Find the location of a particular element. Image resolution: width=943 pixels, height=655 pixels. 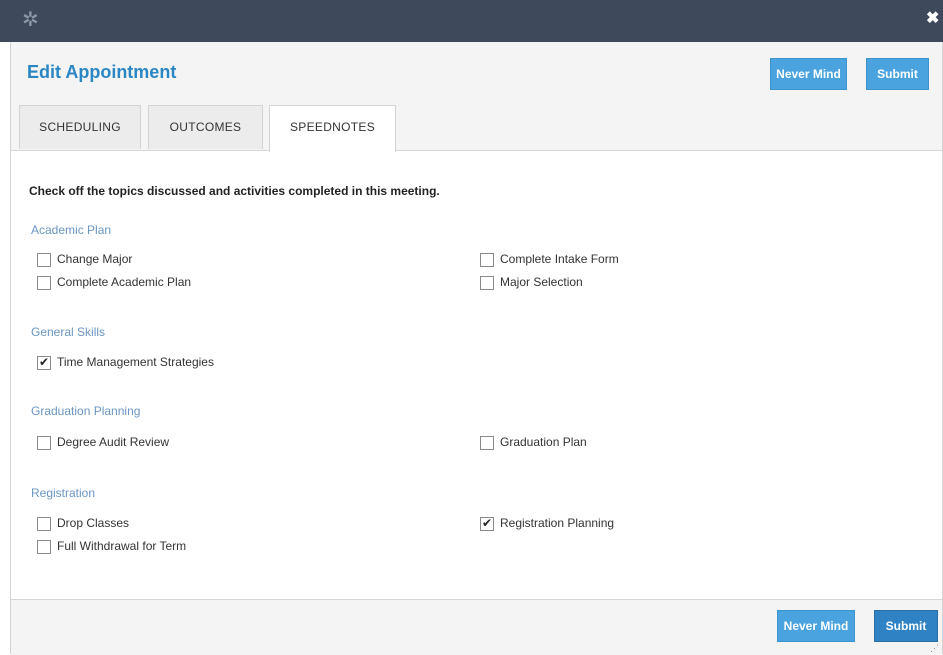

checkbox-label: Registration Planning is located at coordinates (557, 523).